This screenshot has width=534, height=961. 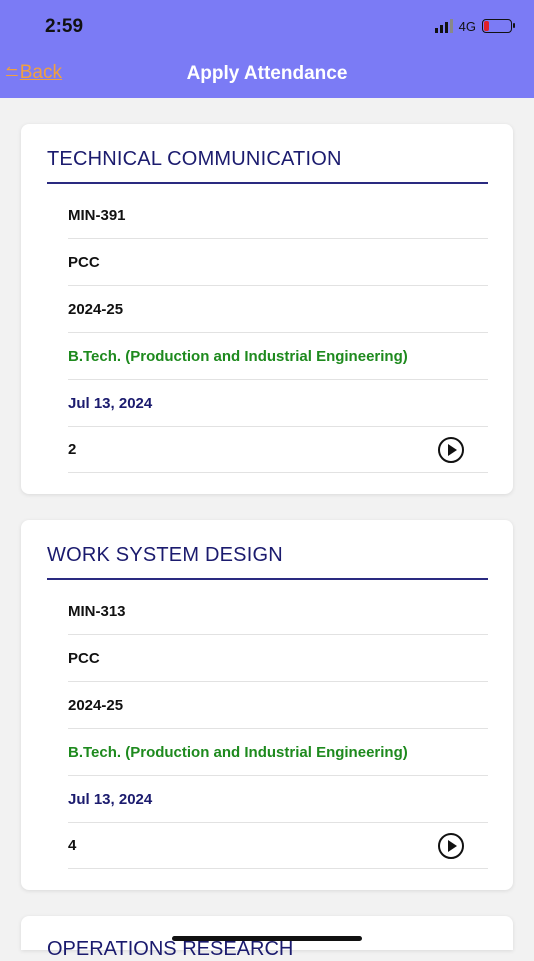 I want to click on battery-icon, so click(x=498, y=26).